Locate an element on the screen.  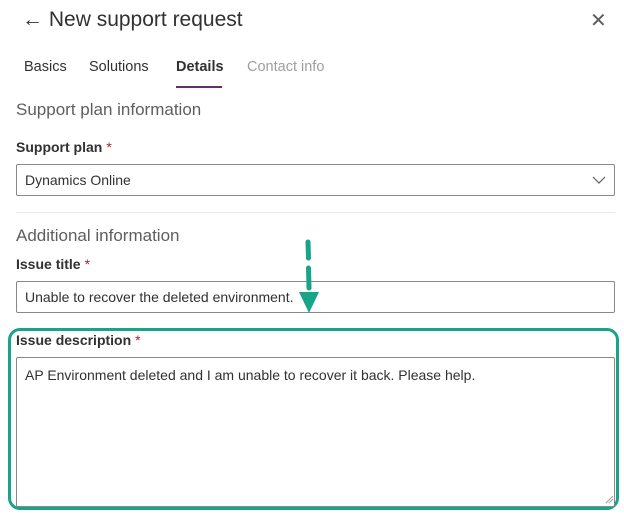
tab-solutions: Solutions is located at coordinates (119, 67).